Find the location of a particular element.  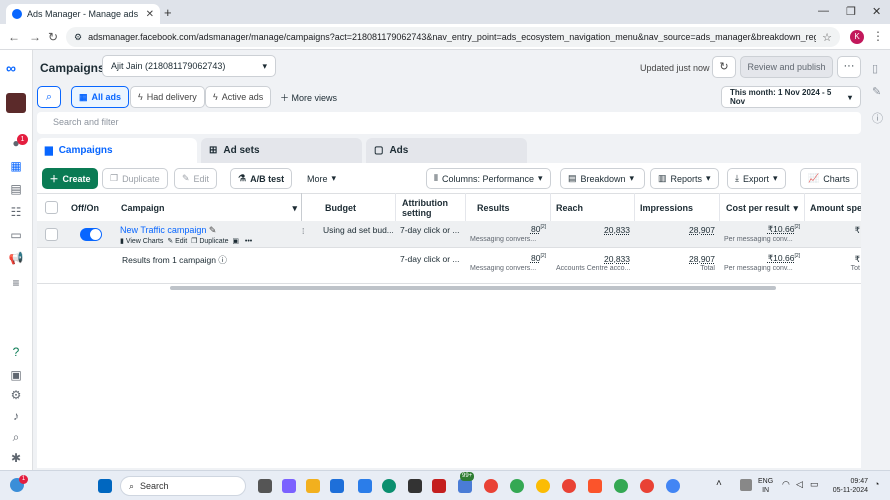

col-amount-spent: Amount sper is located at coordinates (833, 208).